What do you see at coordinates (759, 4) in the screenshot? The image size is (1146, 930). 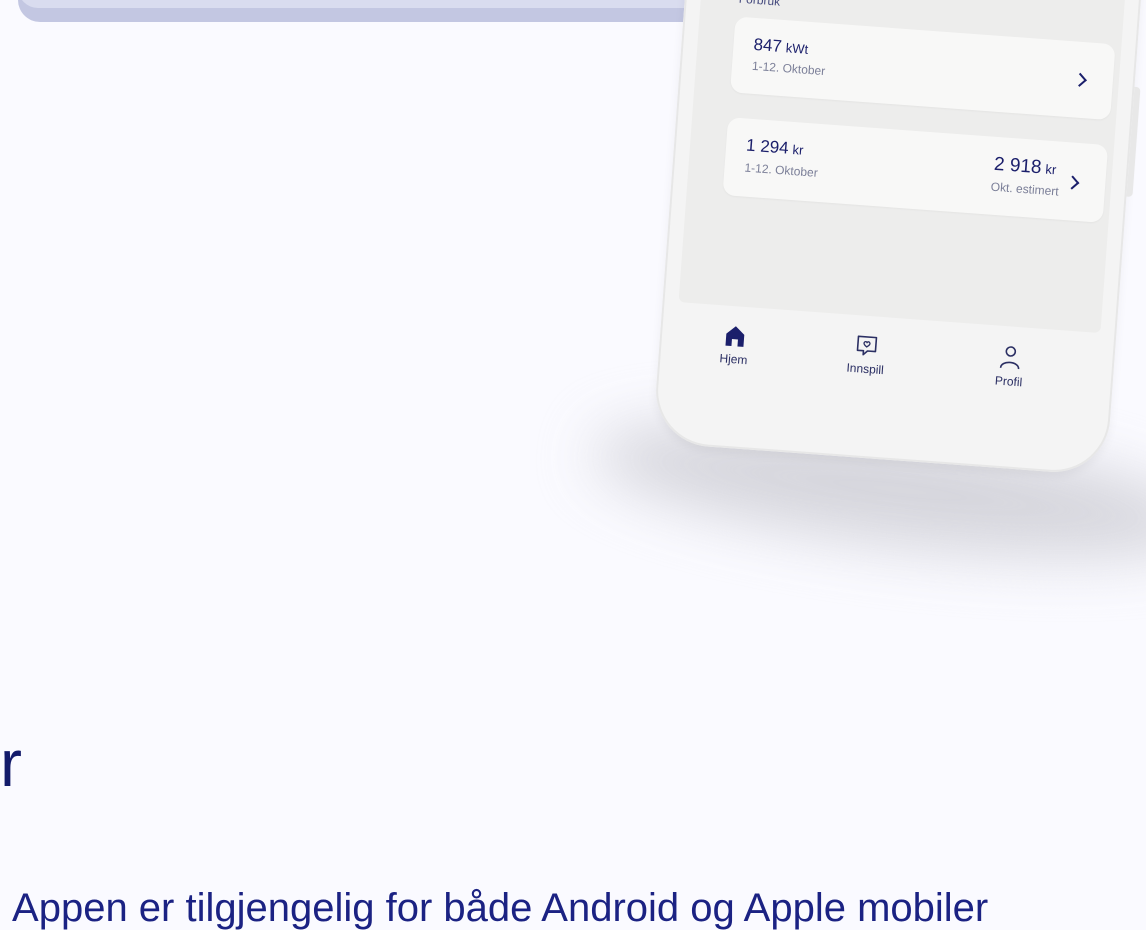 I see `section-label-forbruk: Forbruk` at bounding box center [759, 4].